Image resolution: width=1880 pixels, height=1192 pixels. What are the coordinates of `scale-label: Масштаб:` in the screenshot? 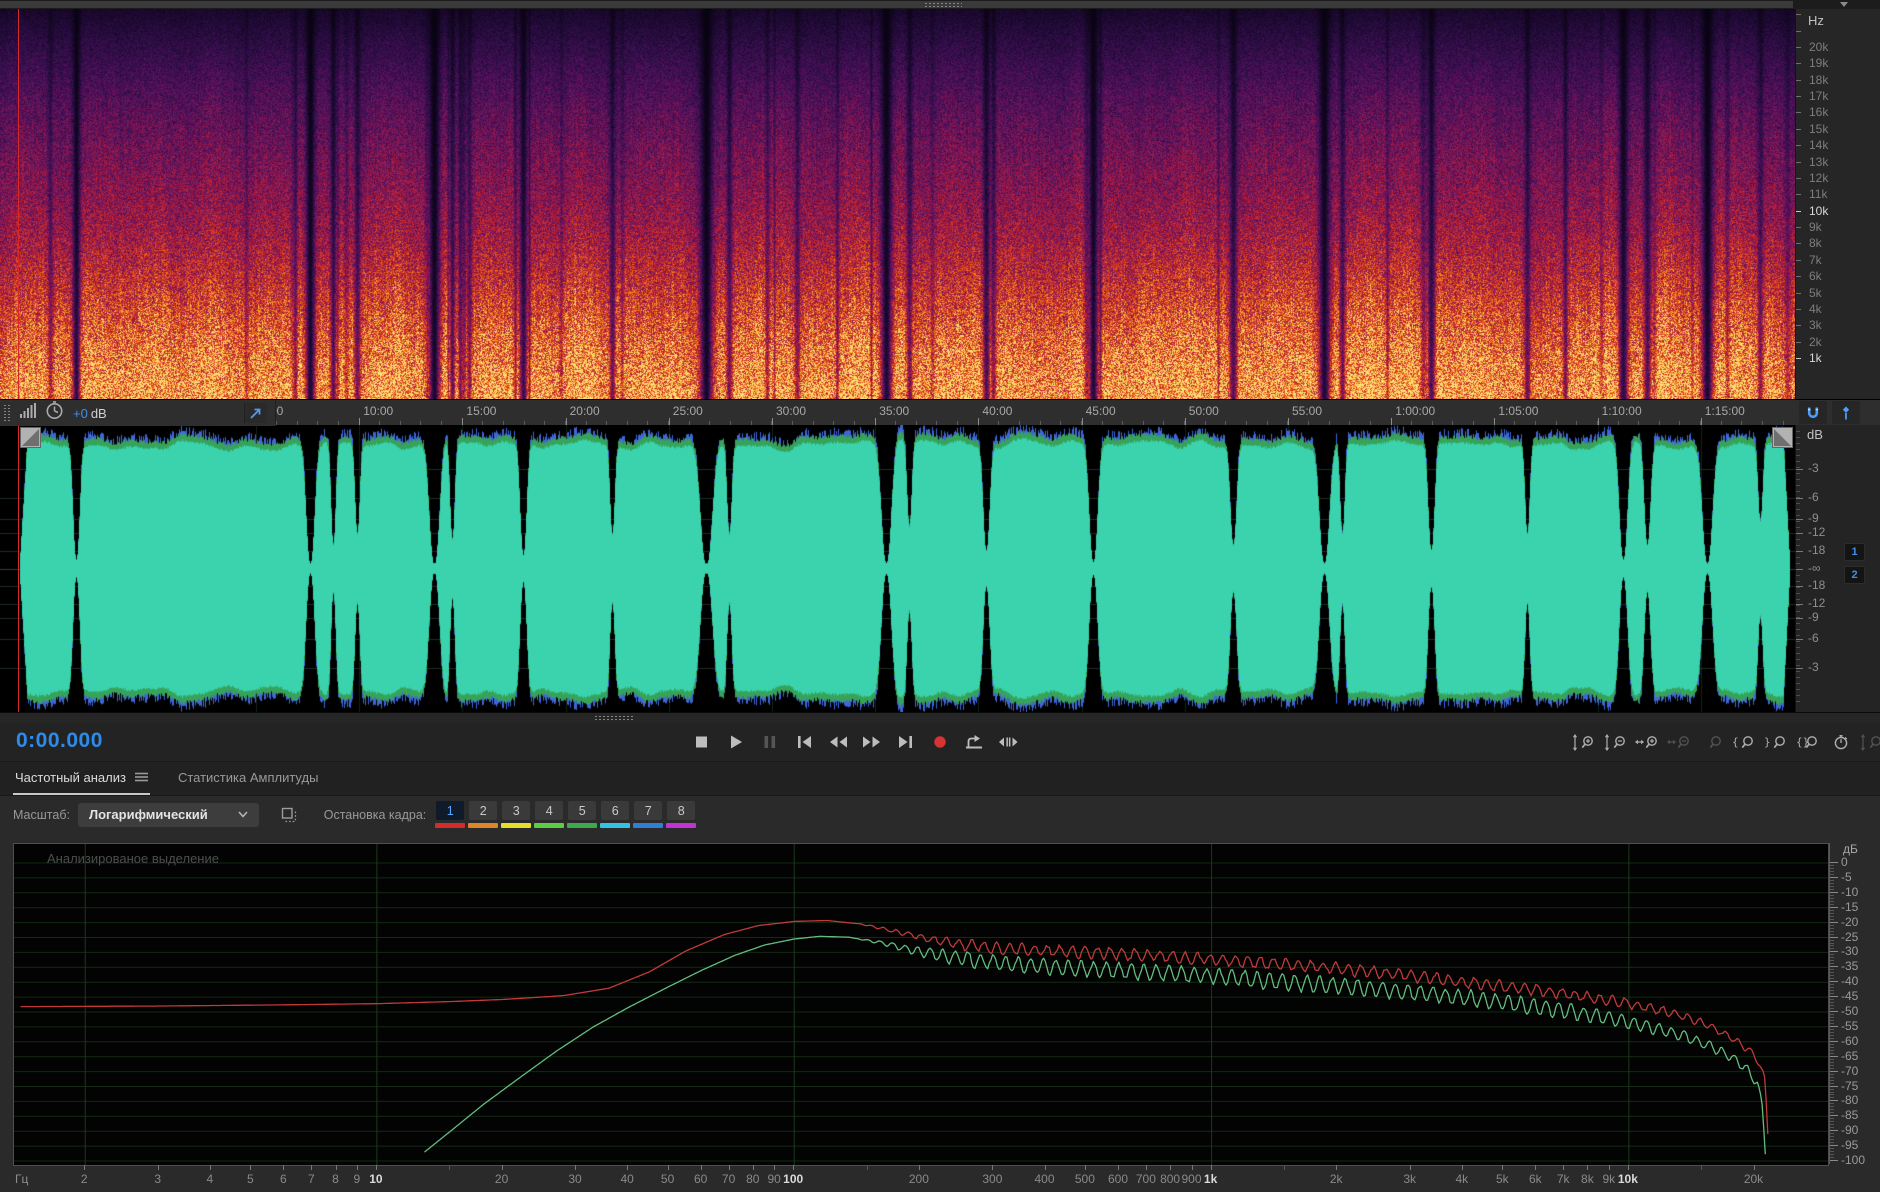 It's located at (41, 814).